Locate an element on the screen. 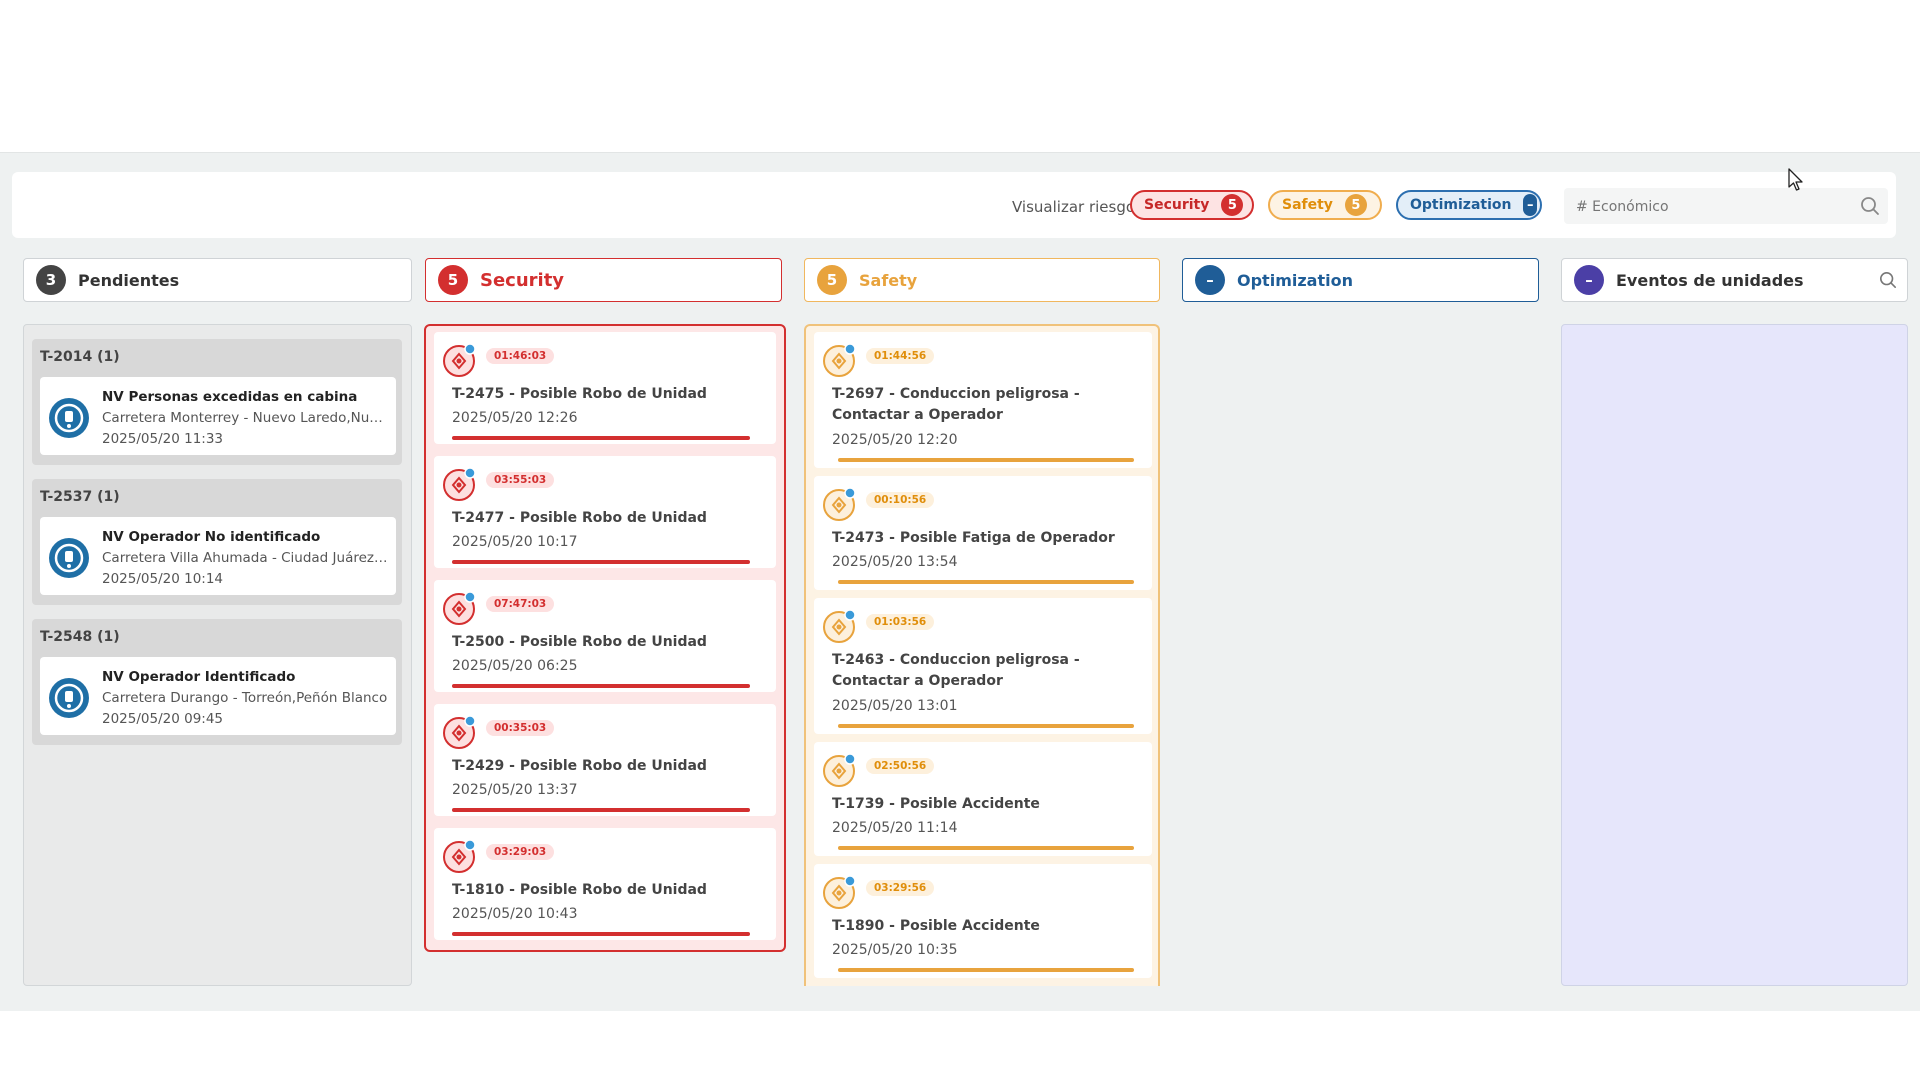 The width and height of the screenshot is (1920, 1080). safety-filter-label: Safety is located at coordinates (1307, 205).